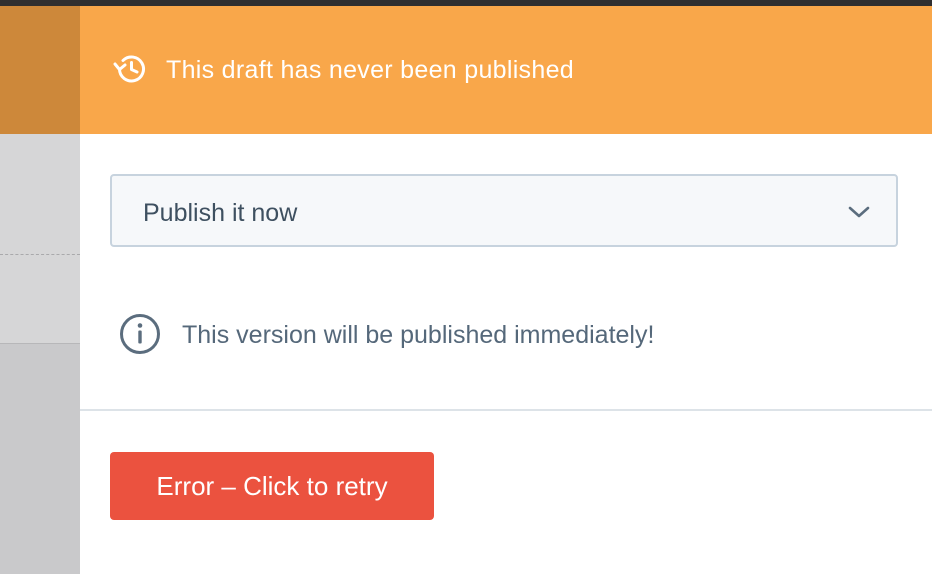 This screenshot has height=574, width=932. What do you see at coordinates (859, 212) in the screenshot?
I see `chevron-down-icon` at bounding box center [859, 212].